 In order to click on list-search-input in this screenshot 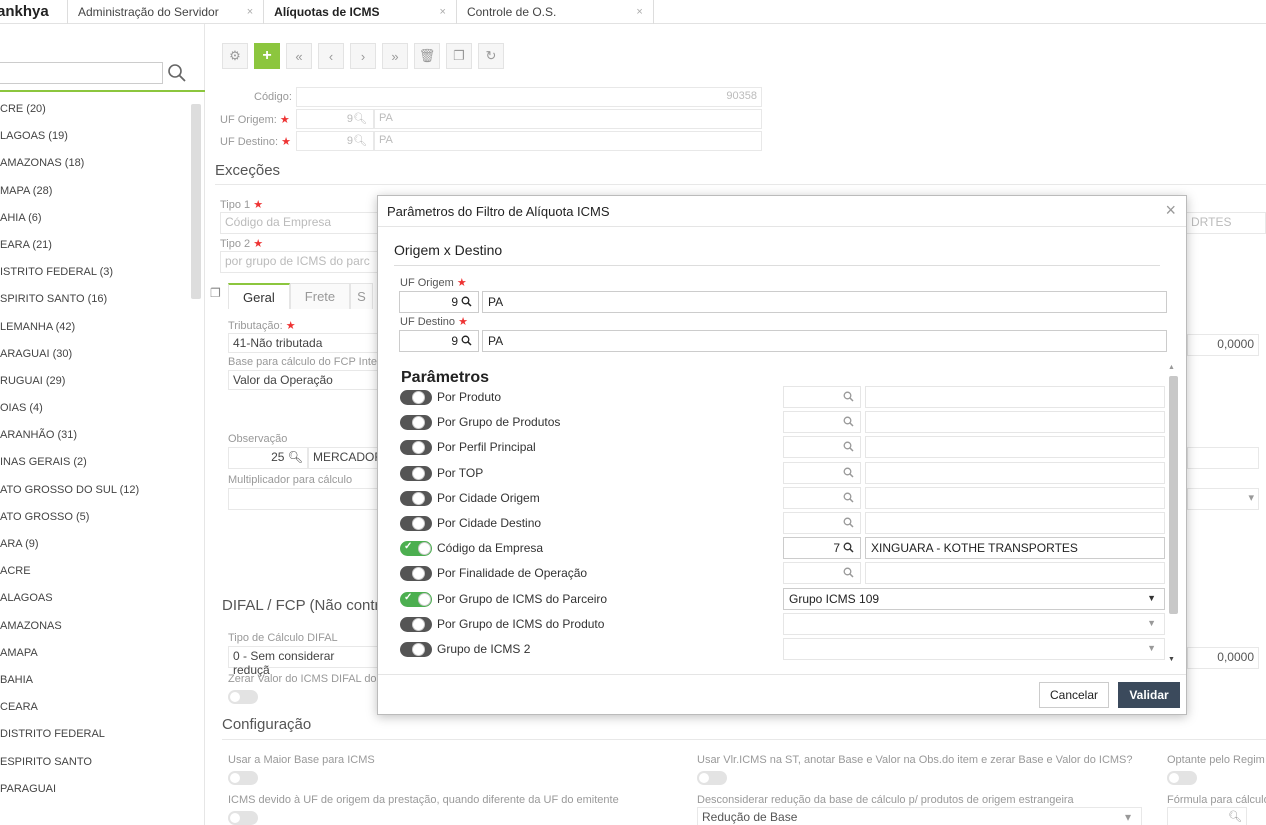, I will do `click(81, 73)`.